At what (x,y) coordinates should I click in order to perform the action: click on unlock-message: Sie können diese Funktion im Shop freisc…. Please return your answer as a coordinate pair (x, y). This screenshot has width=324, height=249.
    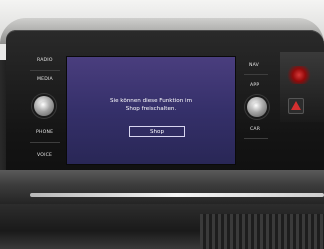
    Looking at the image, I should click on (151, 105).